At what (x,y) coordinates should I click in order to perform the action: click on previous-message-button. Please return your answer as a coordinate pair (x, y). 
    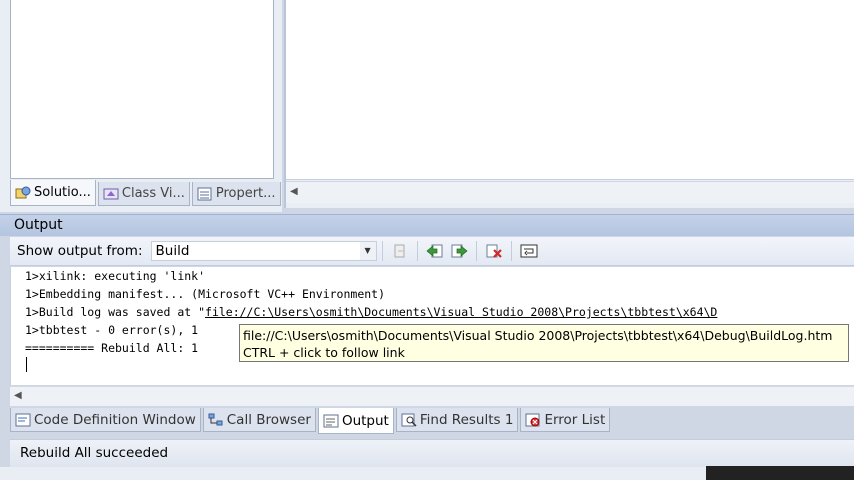
    Looking at the image, I should click on (435, 251).